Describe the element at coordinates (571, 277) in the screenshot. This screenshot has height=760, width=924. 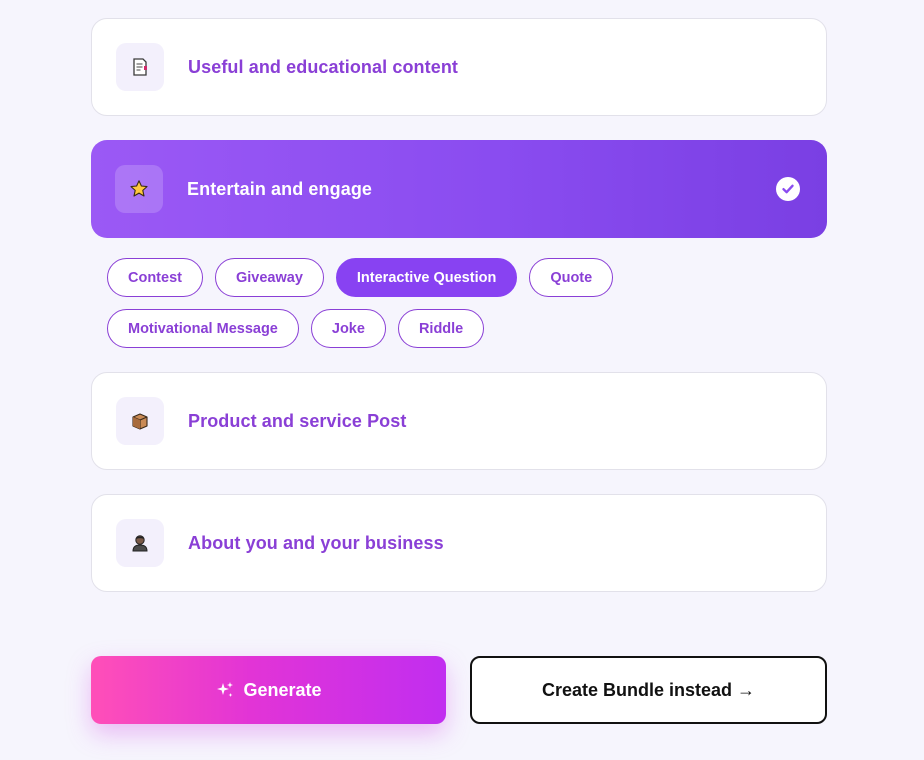
I see `chip-quote: Quote` at that location.